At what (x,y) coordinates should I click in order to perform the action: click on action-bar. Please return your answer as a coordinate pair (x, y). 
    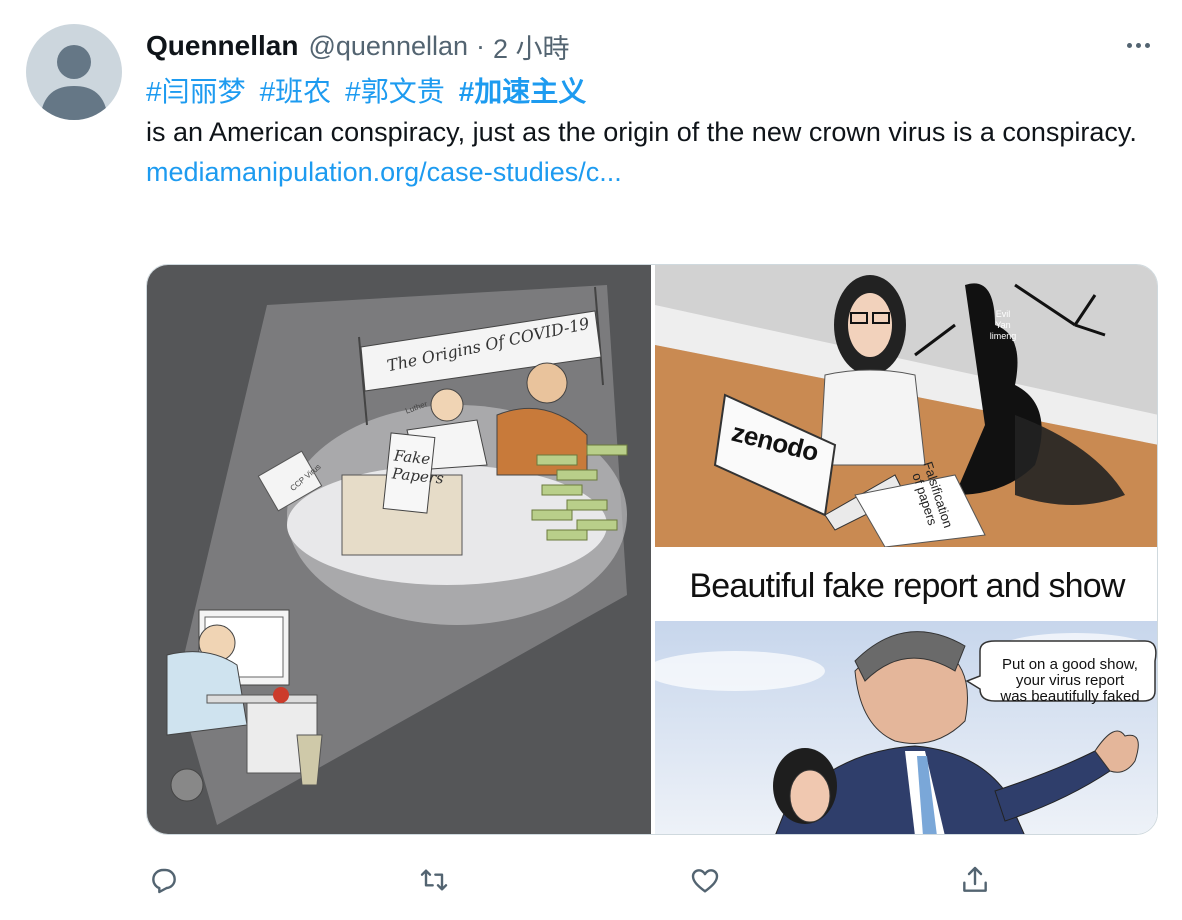
    Looking at the image, I should click on (591, 880).